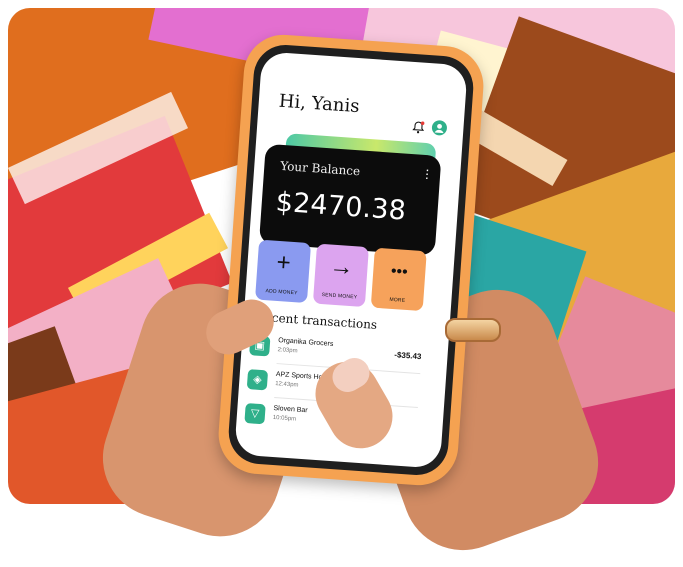  What do you see at coordinates (283, 262) in the screenshot?
I see `plus-icon: +` at bounding box center [283, 262].